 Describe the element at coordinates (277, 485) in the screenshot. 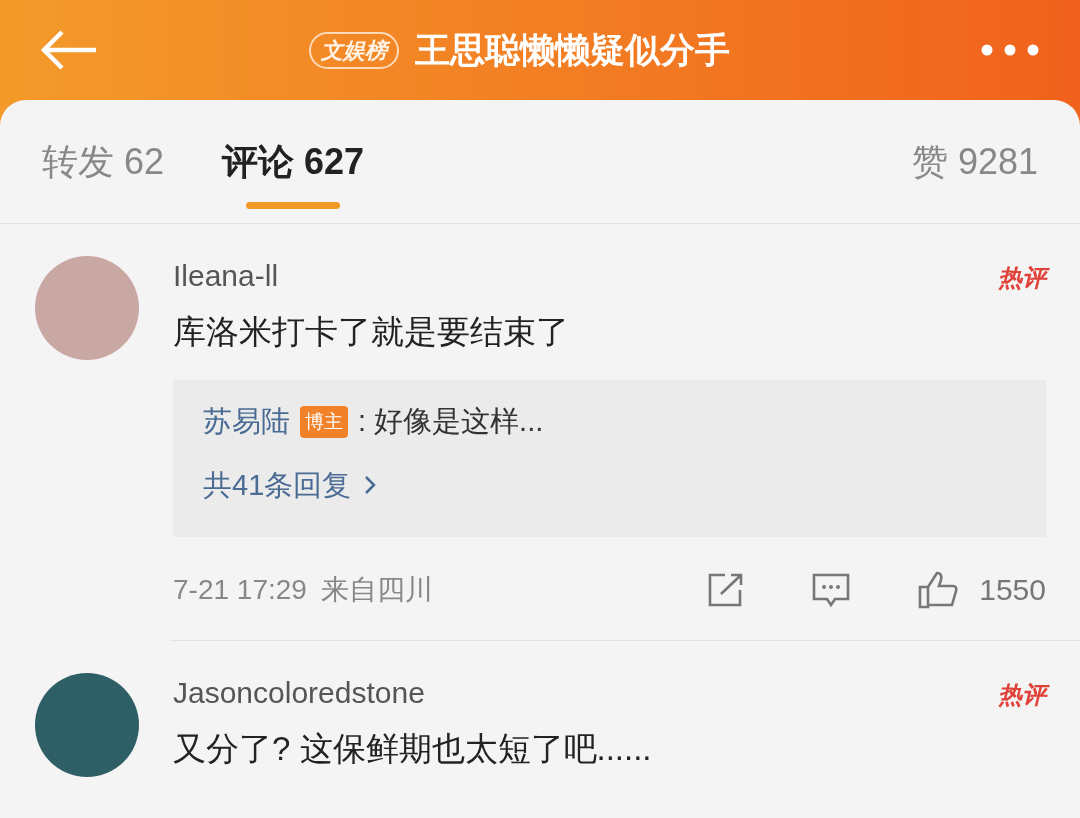

I see `view-replies-link: 共41条回复` at that location.